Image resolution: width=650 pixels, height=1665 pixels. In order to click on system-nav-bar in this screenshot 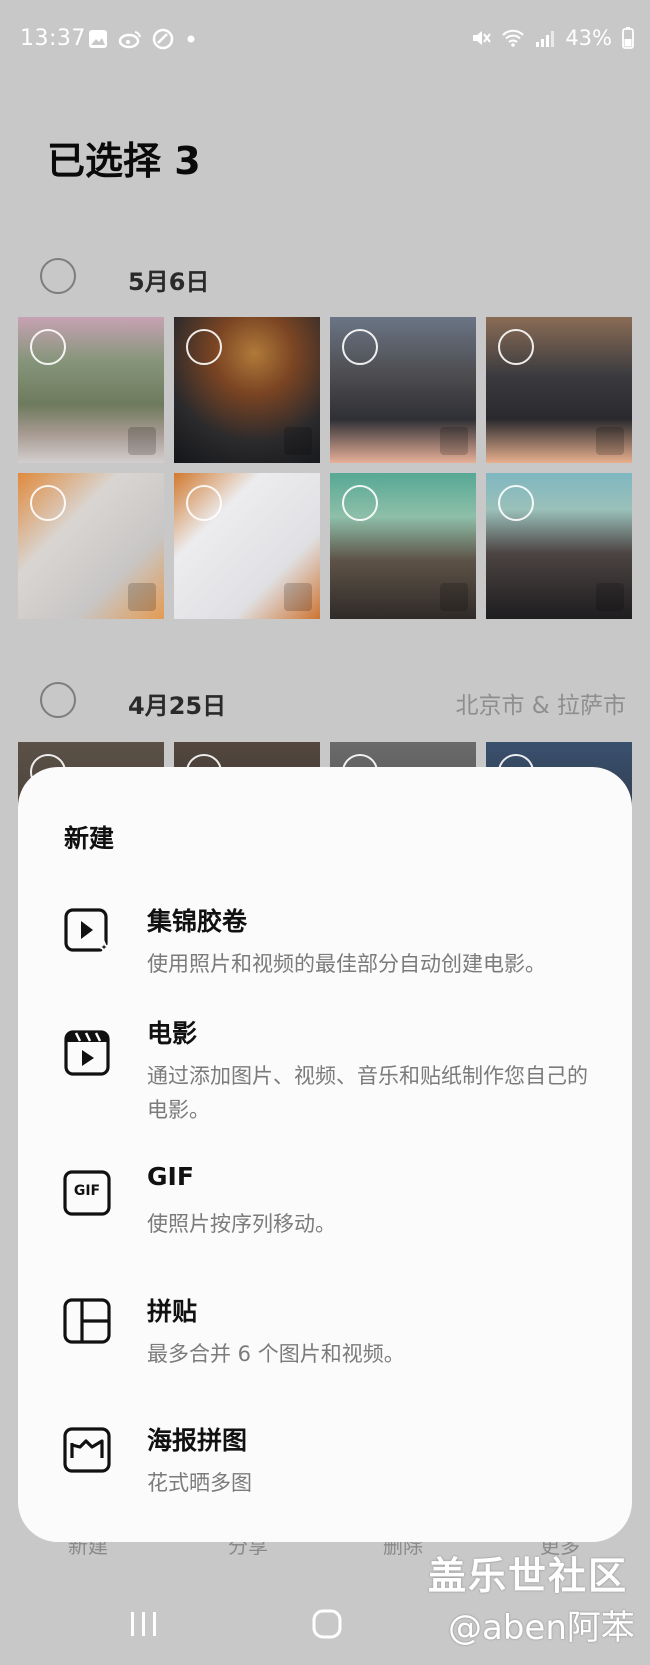, I will do `click(325, 1630)`.